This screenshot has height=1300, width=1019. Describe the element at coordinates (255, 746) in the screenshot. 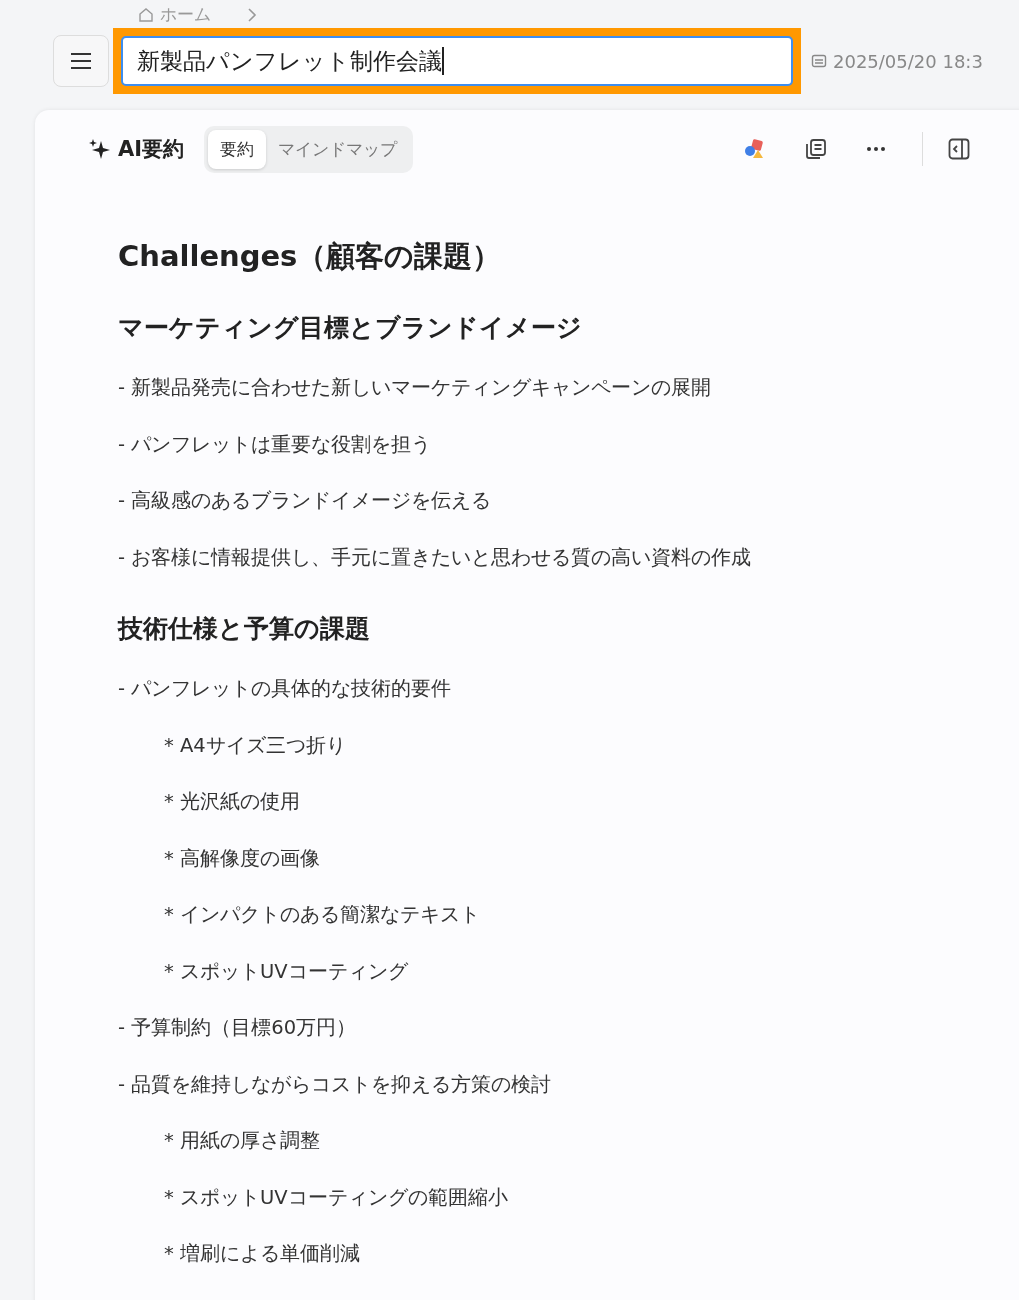

I see `sub-bullet-text: * A4サイズ三つ折り` at that location.